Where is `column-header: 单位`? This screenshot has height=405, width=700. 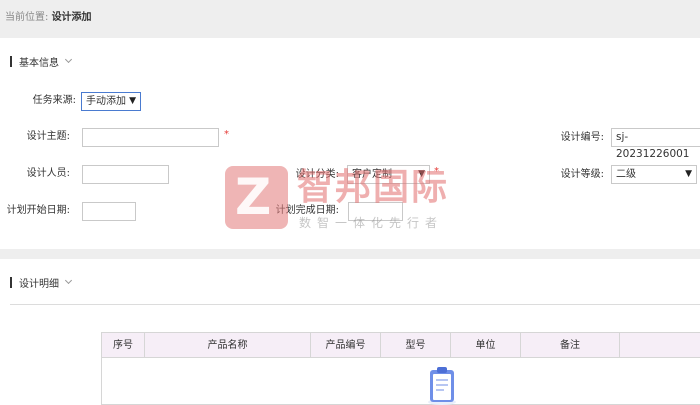 column-header: 单位 is located at coordinates (486, 345).